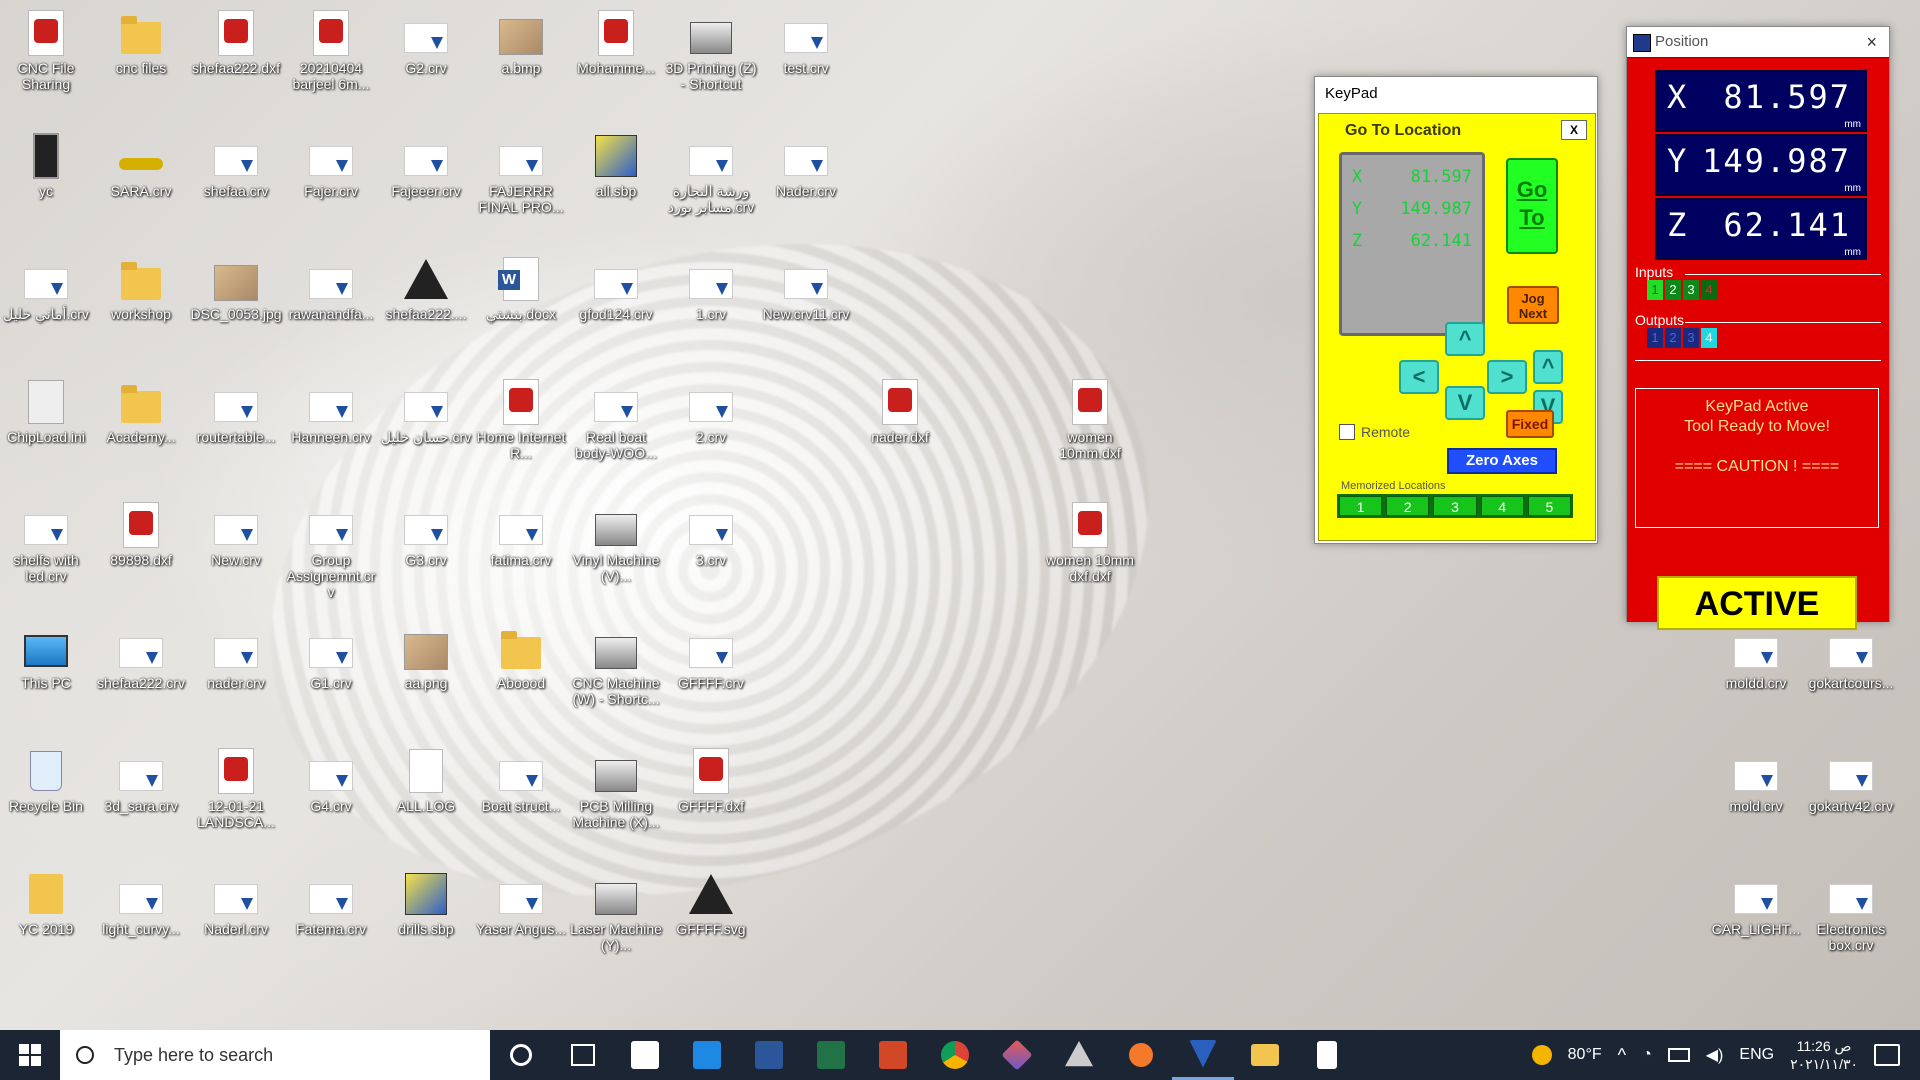 The image size is (1920, 1080). Describe the element at coordinates (1419, 377) in the screenshot. I see `x-minus-arrow-button: <` at that location.